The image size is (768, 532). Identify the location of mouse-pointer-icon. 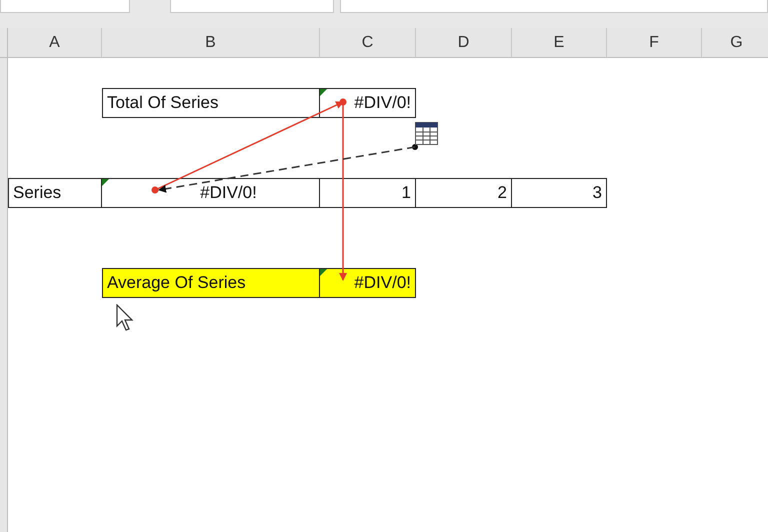
(125, 318).